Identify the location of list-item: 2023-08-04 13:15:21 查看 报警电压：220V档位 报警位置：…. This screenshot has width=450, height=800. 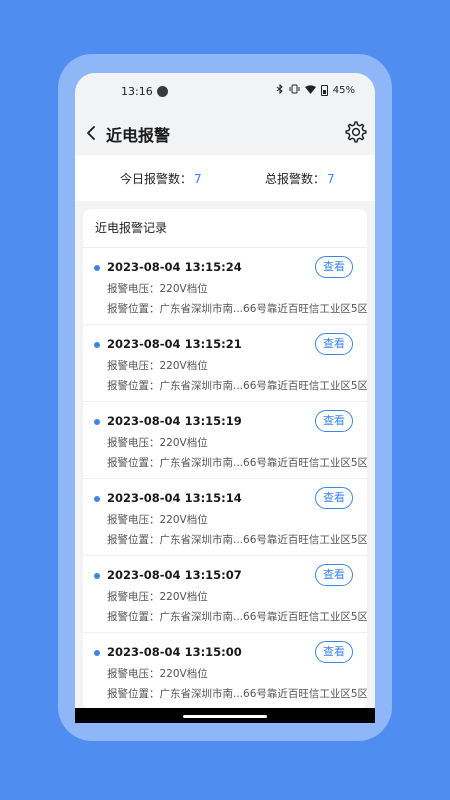
(225, 363).